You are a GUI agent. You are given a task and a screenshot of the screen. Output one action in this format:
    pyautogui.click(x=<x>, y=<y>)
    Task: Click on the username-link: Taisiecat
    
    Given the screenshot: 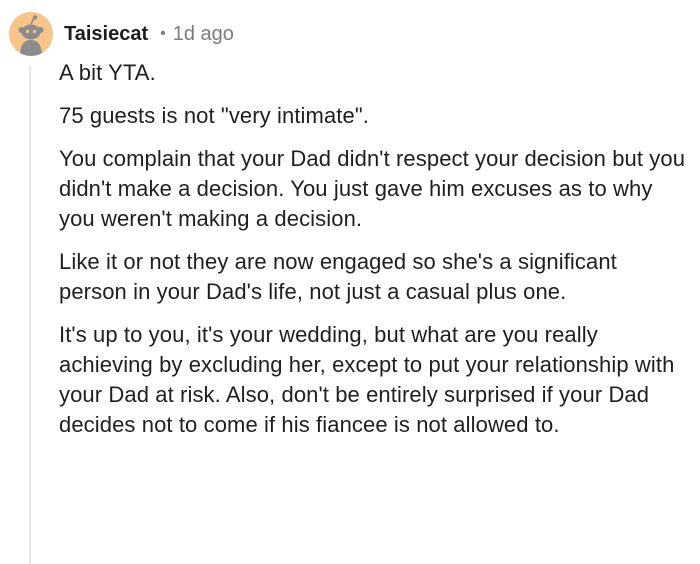 What is the action you would take?
    pyautogui.click(x=106, y=34)
    